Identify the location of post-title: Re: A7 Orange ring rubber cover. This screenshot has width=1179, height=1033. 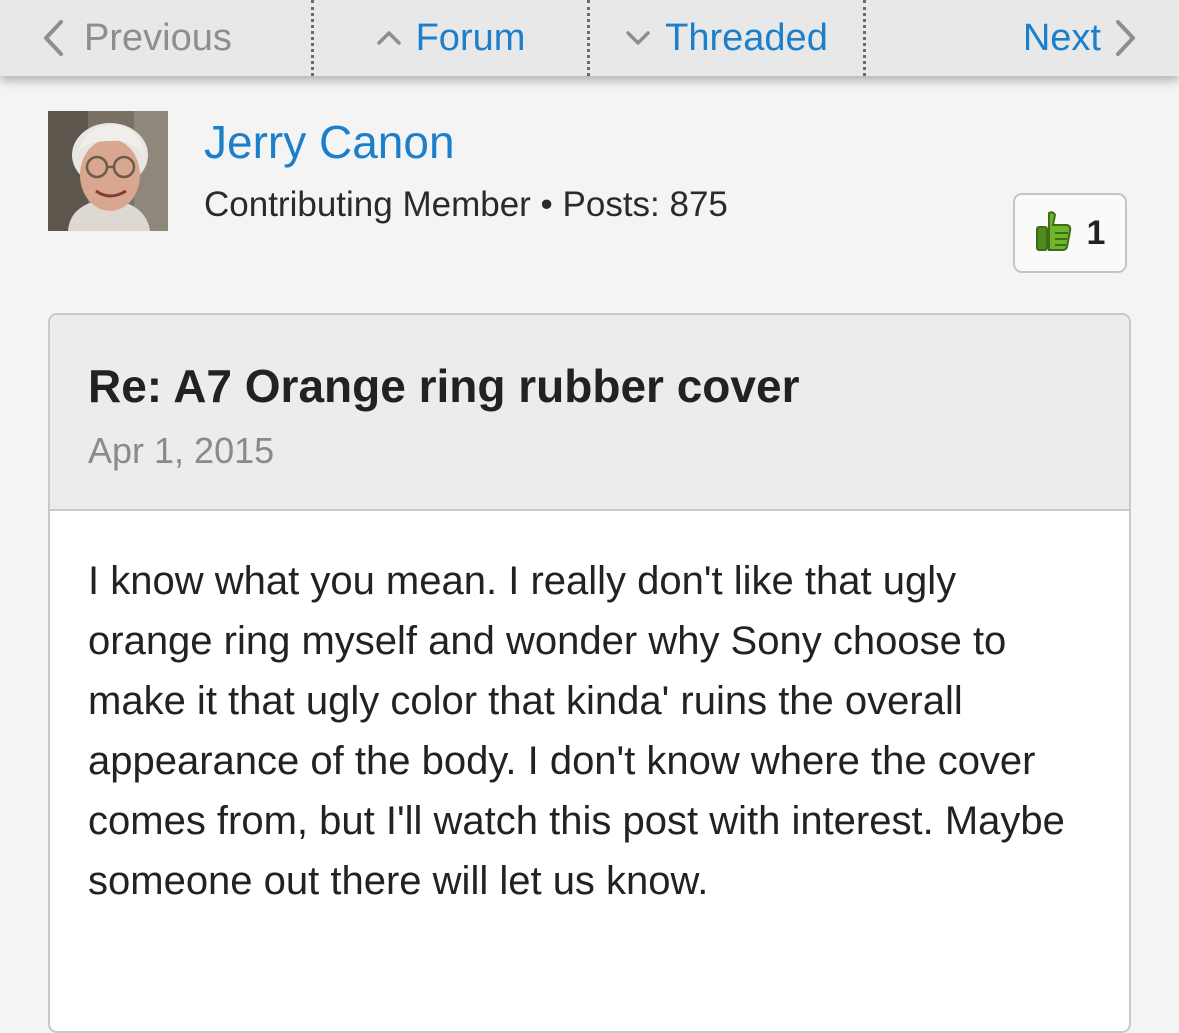
(444, 386).